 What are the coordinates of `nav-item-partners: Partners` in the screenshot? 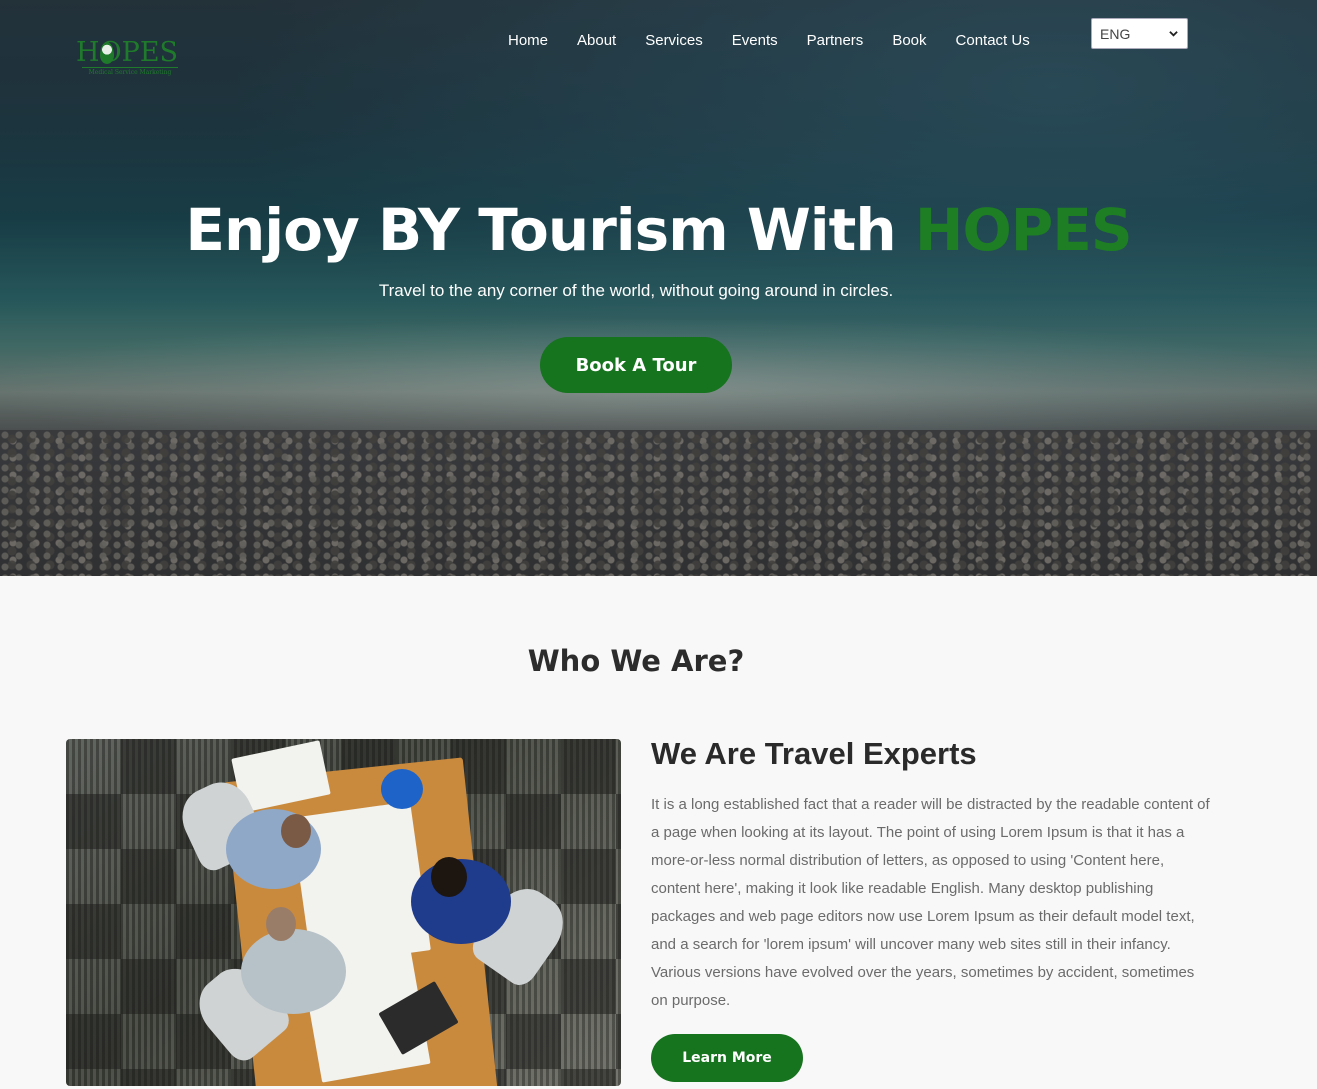 It's located at (835, 41).